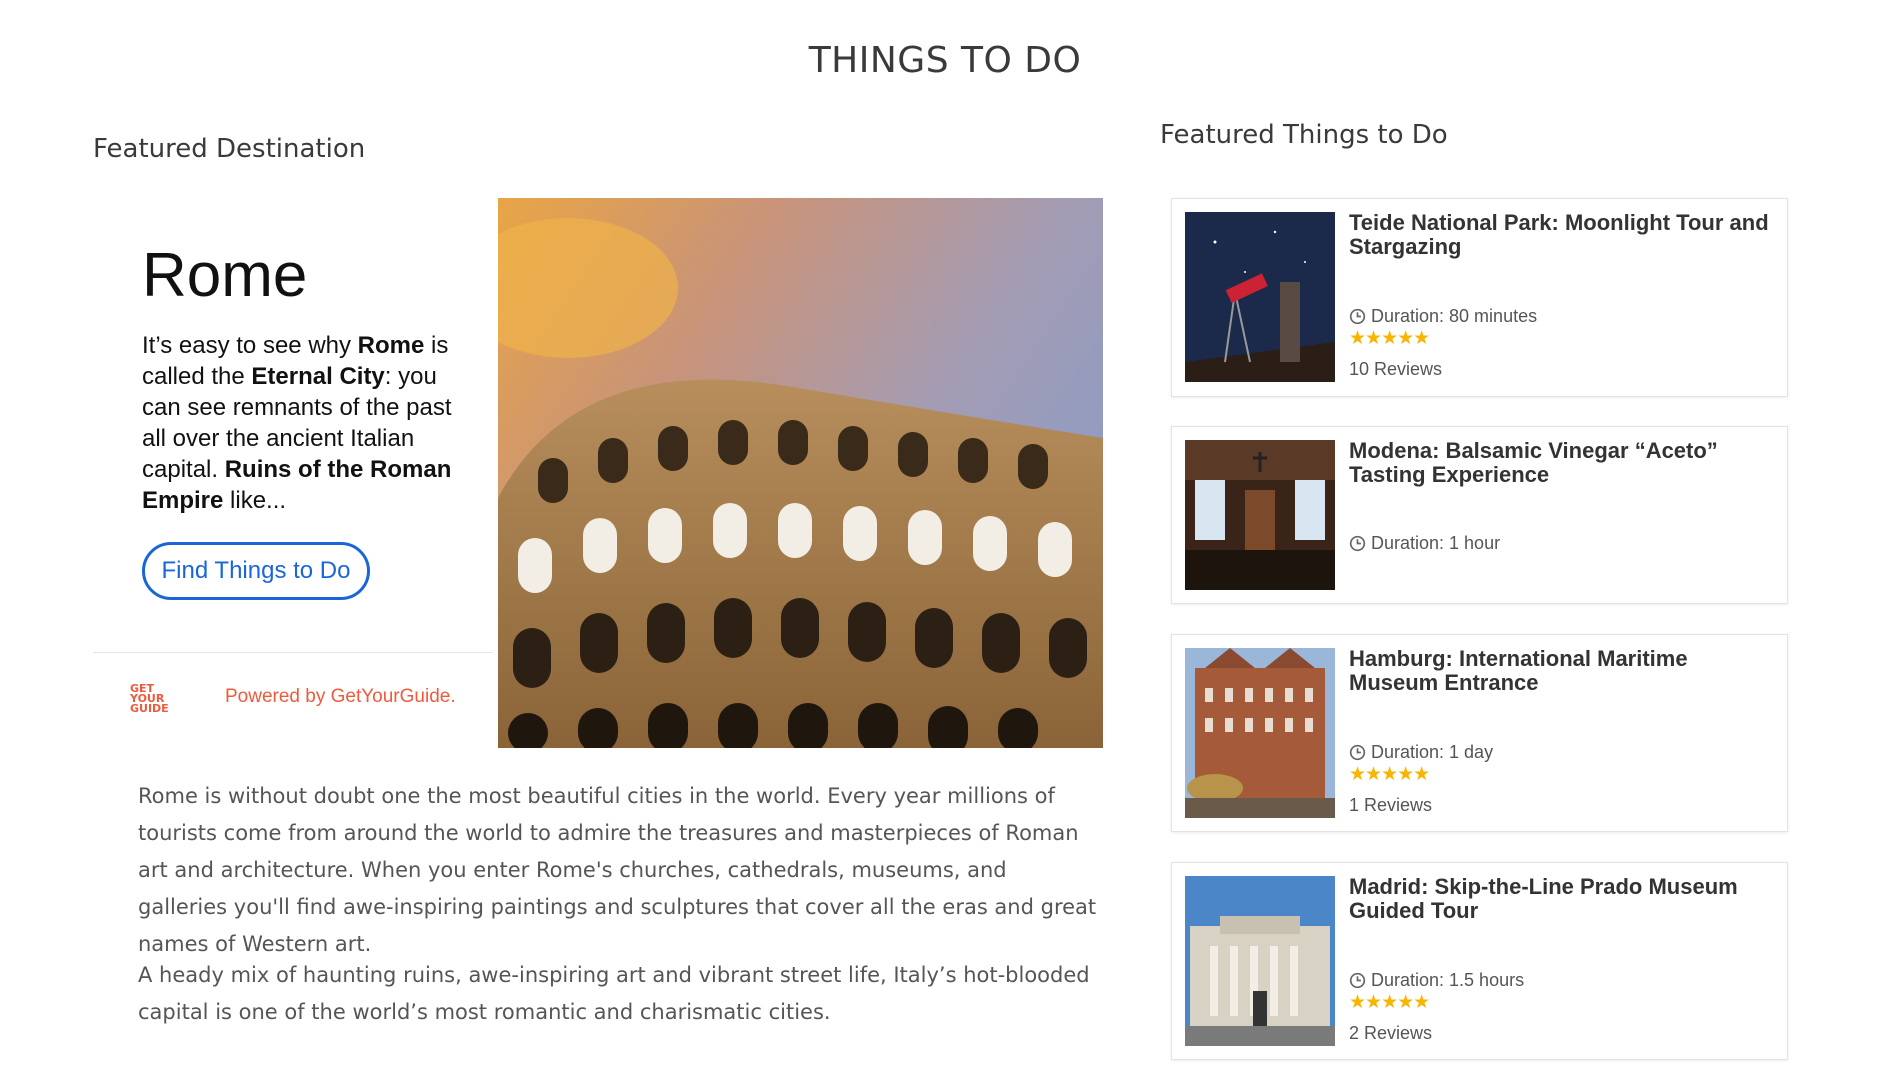  Describe the element at coordinates (1260, 733) in the screenshot. I see `hamburg-photo` at that location.